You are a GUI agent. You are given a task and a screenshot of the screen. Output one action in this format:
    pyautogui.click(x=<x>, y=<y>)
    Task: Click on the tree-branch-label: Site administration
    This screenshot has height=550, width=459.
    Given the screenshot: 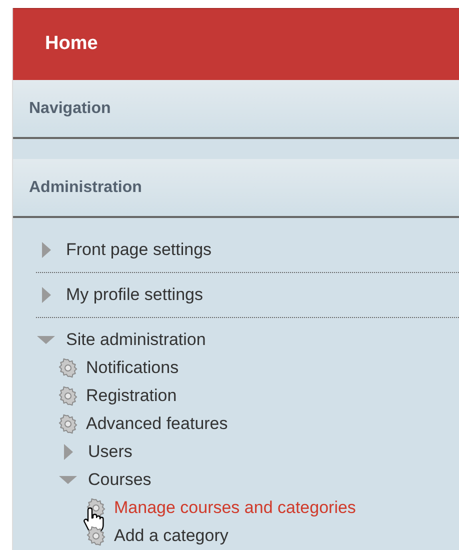 What is the action you would take?
    pyautogui.click(x=136, y=340)
    